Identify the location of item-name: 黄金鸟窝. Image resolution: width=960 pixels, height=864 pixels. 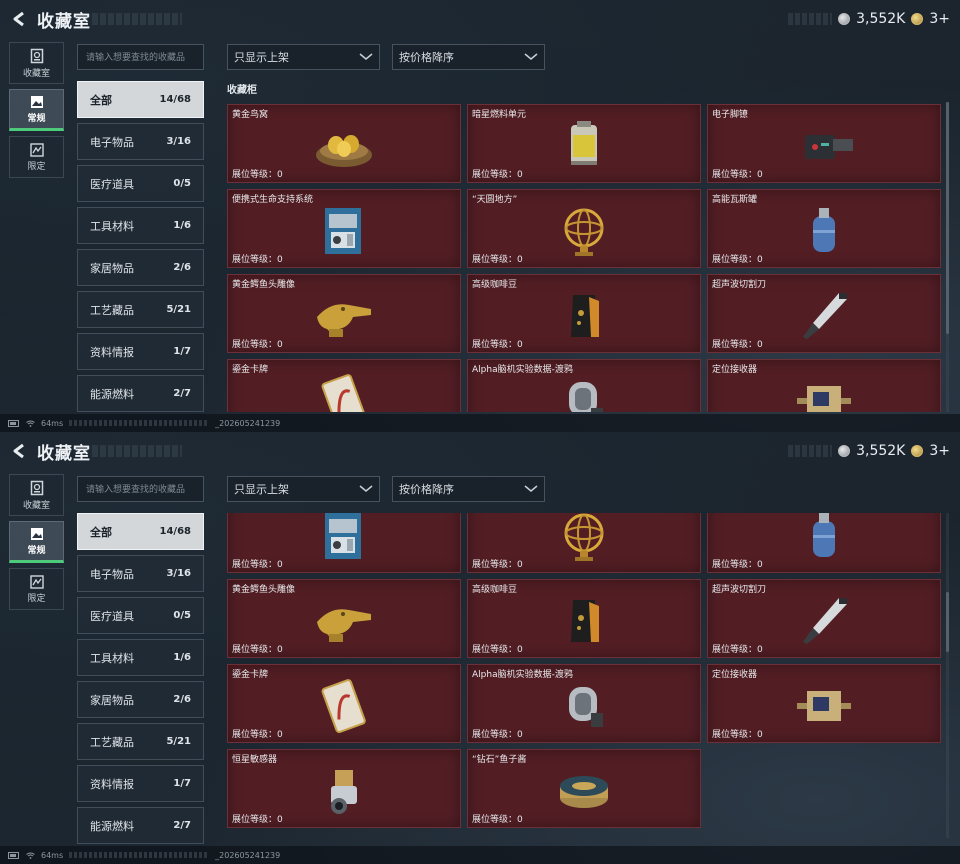
(250, 115).